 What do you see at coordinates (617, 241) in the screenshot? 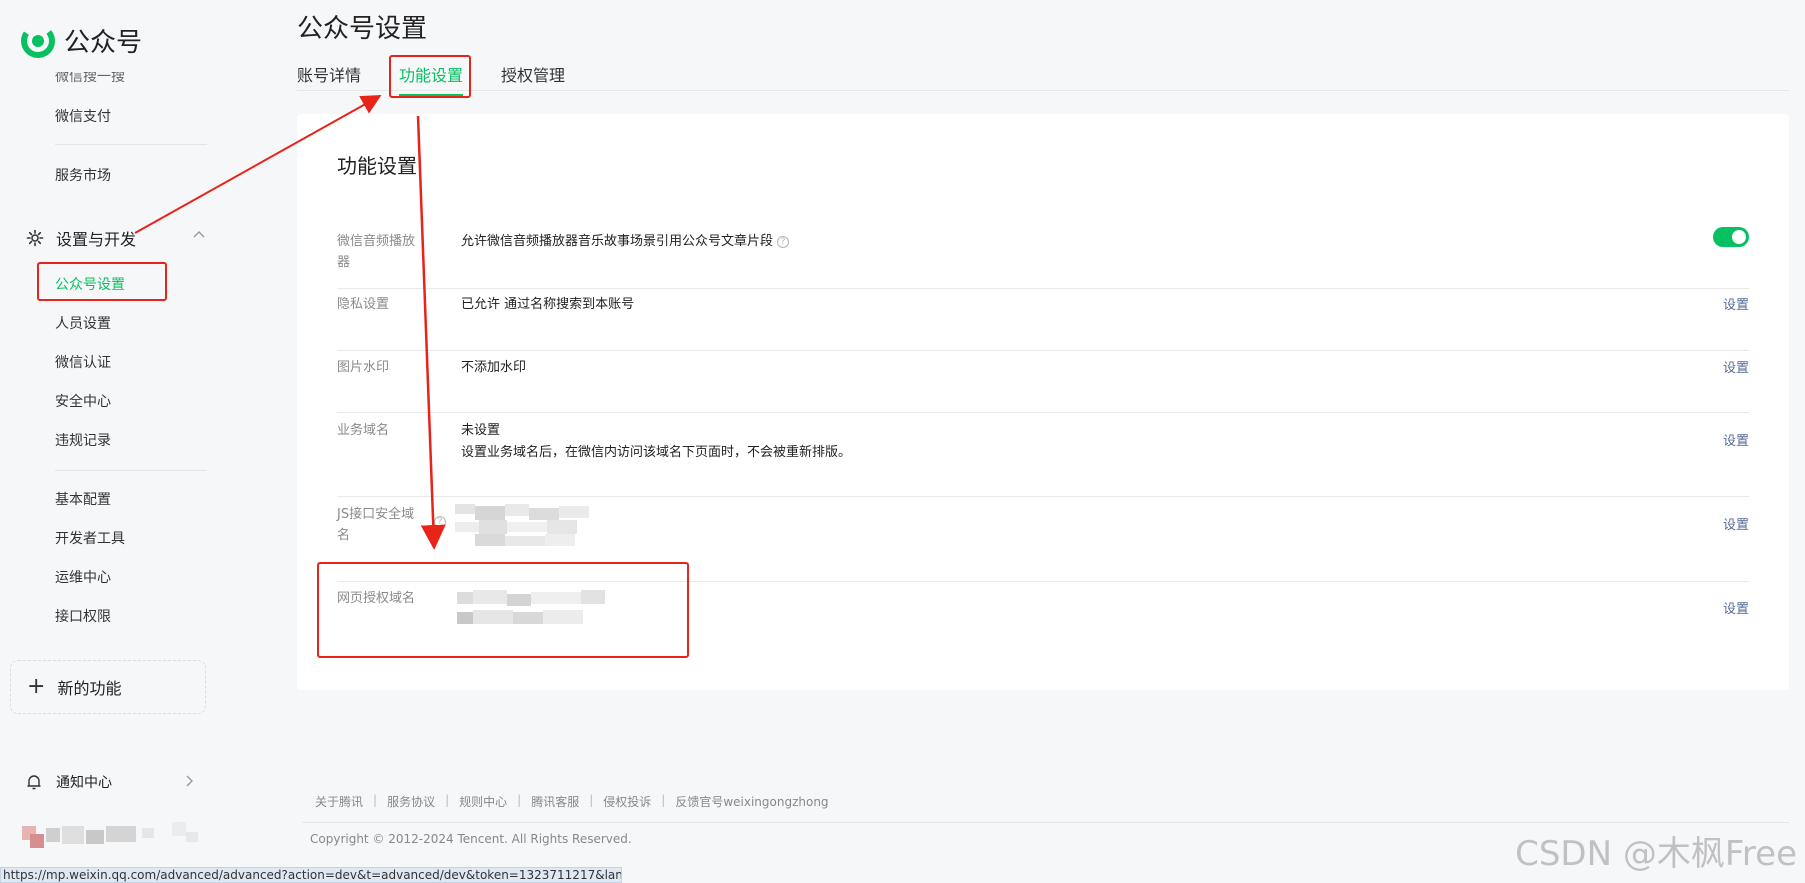
I see `setting-value: 允许微信音频播放器音乐故事场景引用公众号文章片段` at bounding box center [617, 241].